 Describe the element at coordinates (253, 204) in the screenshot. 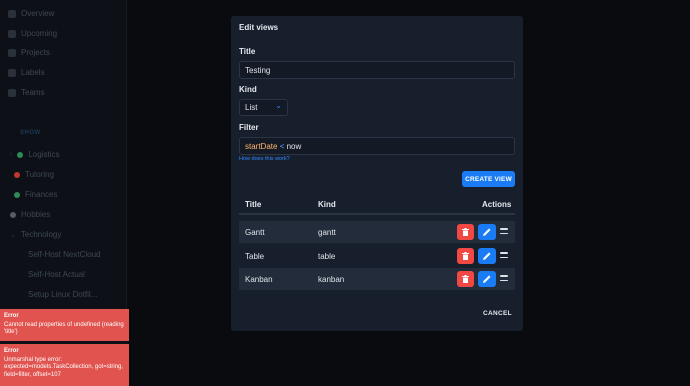

I see `table-header-title: Title` at that location.